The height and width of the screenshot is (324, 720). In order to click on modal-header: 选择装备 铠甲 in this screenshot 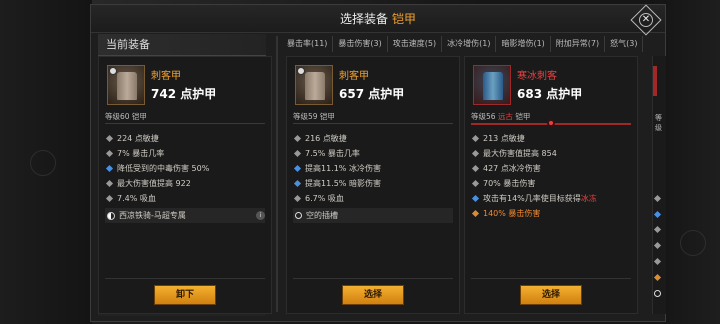, I will do `click(378, 19)`.